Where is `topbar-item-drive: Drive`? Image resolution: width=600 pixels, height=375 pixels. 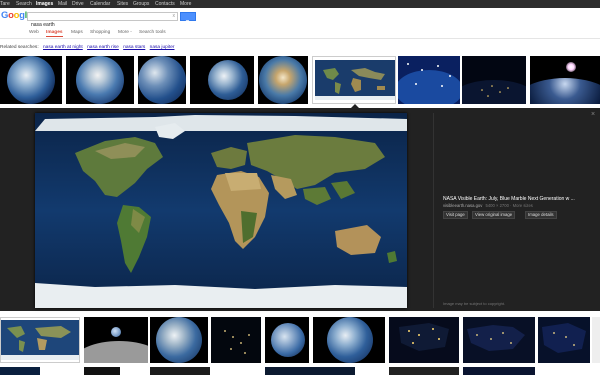 topbar-item-drive: Drive is located at coordinates (78, 4).